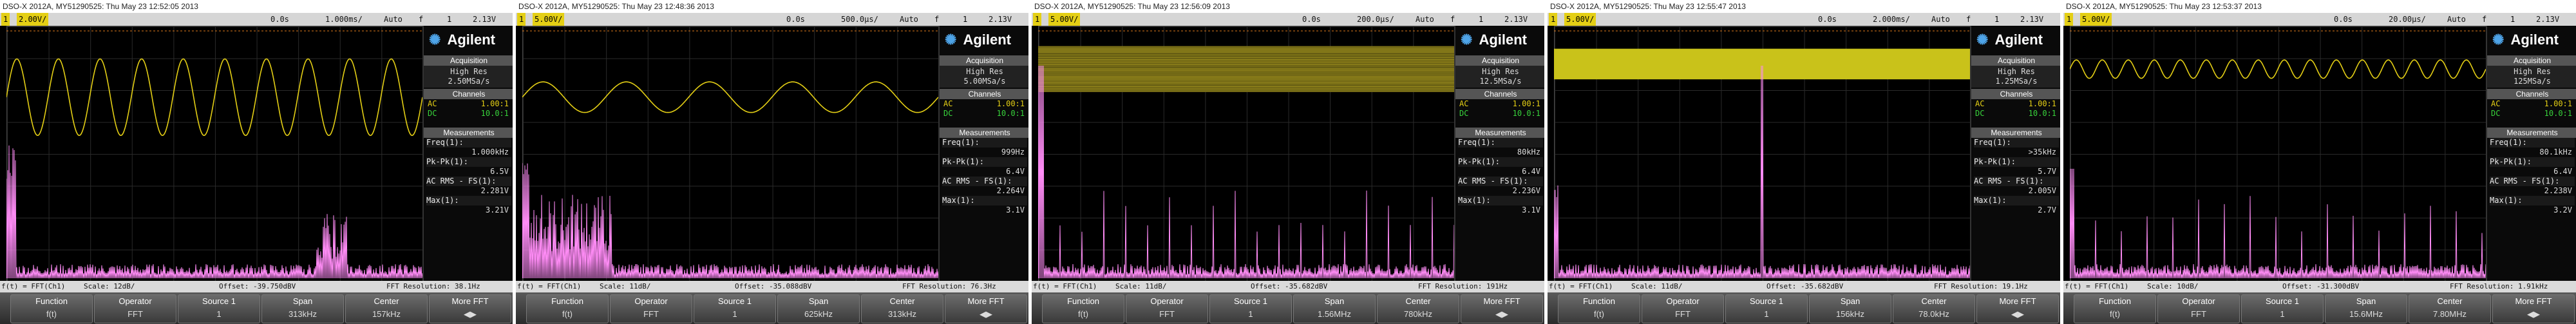 The height and width of the screenshot is (324, 2576). I want to click on softkey-span: Span 15.6MHz, so click(2366, 308).